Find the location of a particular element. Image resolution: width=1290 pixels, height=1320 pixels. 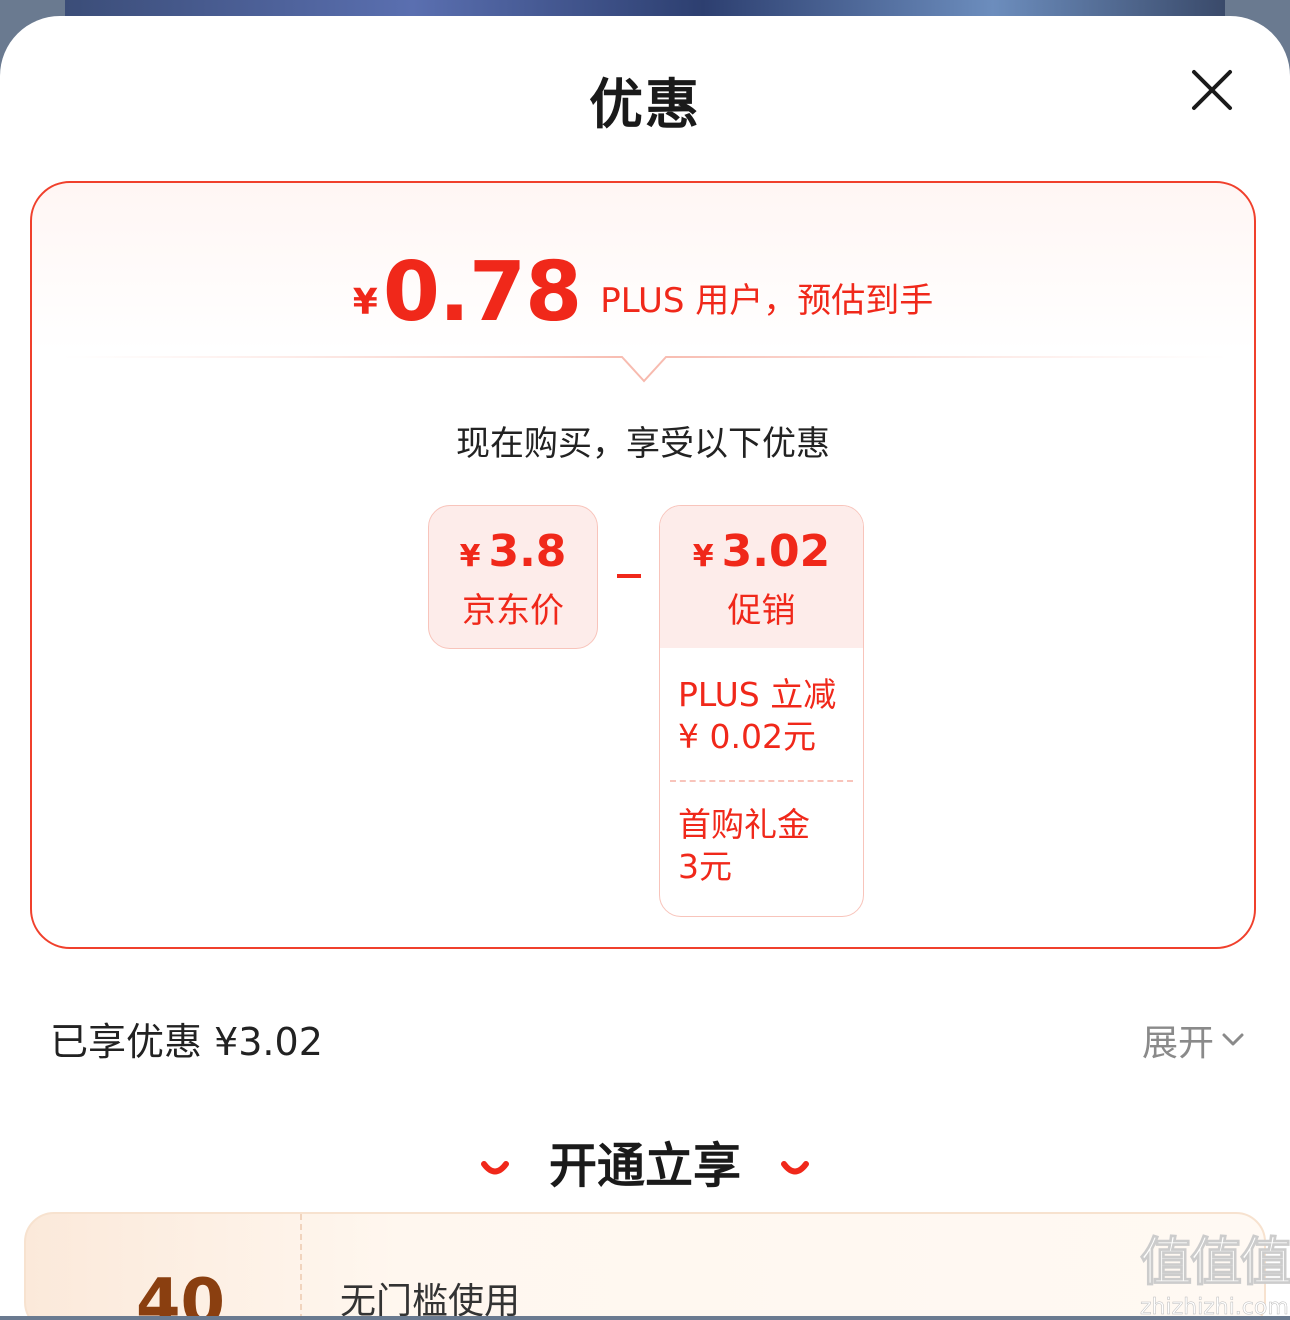

estimated-price: ¥ 0.78 PLUS 用户，预估到手 is located at coordinates (643, 292).